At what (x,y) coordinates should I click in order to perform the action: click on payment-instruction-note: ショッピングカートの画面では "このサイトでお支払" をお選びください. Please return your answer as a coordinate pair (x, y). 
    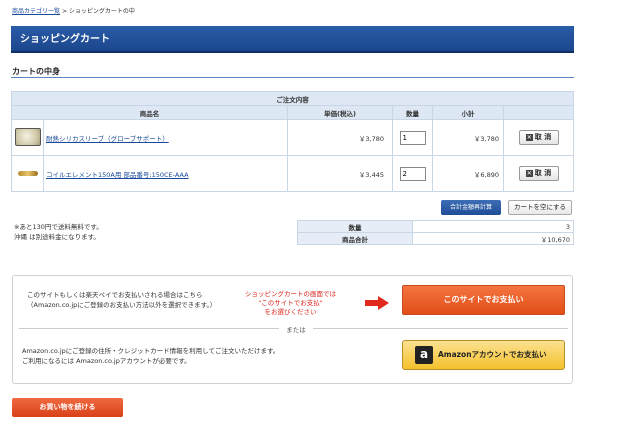
    Looking at the image, I should click on (290, 303).